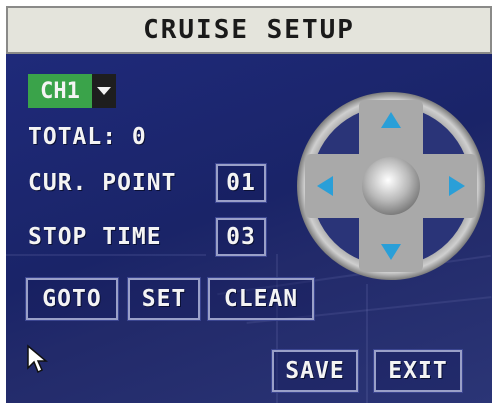 This screenshot has height=409, width=498. Describe the element at coordinates (164, 299) in the screenshot. I see `set-button: SET` at that location.